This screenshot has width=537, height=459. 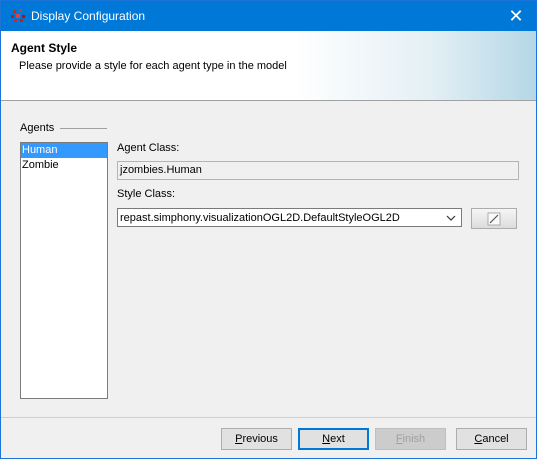 I want to click on next-button: Next, so click(x=333, y=439).